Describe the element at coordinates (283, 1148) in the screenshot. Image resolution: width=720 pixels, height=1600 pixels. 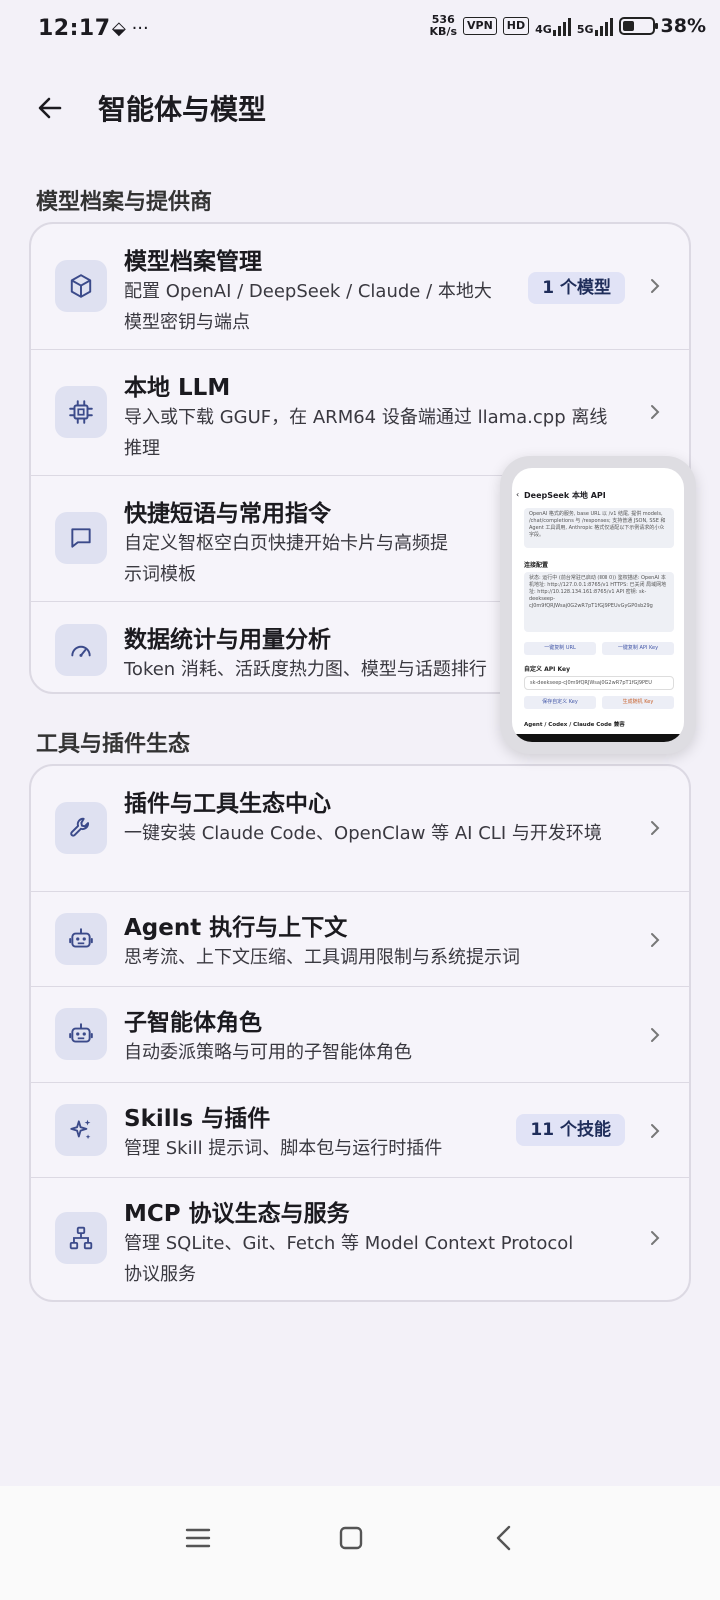
I see `item-desc: 管理 Skill 提示词、脚本包与运行时插件` at that location.